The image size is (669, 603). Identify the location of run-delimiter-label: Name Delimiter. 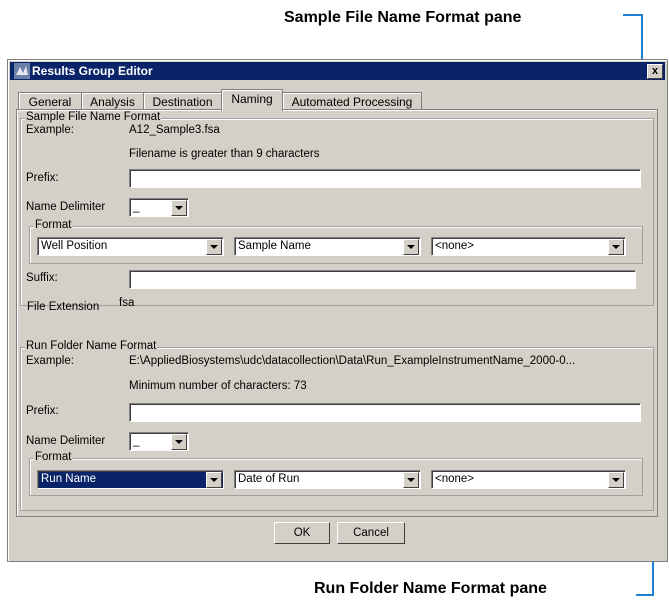
(66, 441).